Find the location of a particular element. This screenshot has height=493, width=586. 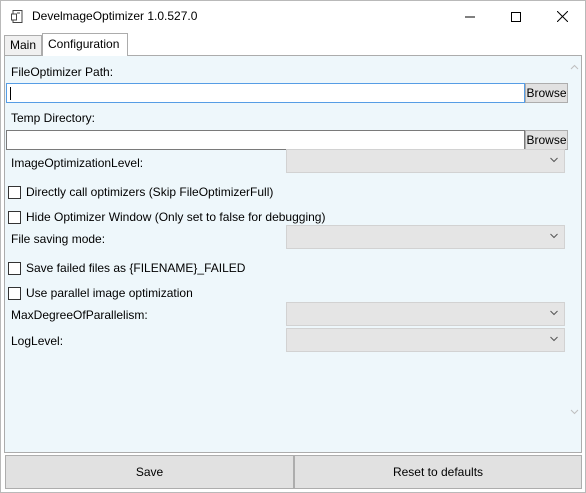

close-button is located at coordinates (562, 16).